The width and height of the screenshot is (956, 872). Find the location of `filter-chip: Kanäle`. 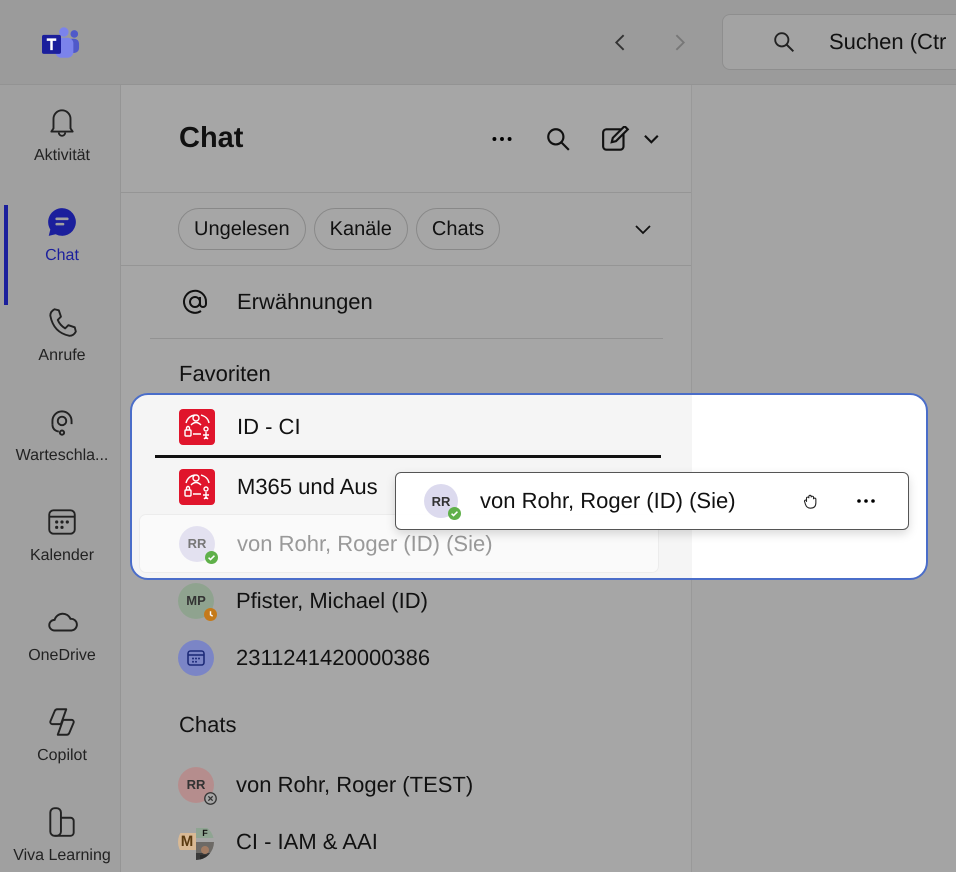

filter-chip: Kanäle is located at coordinates (361, 229).